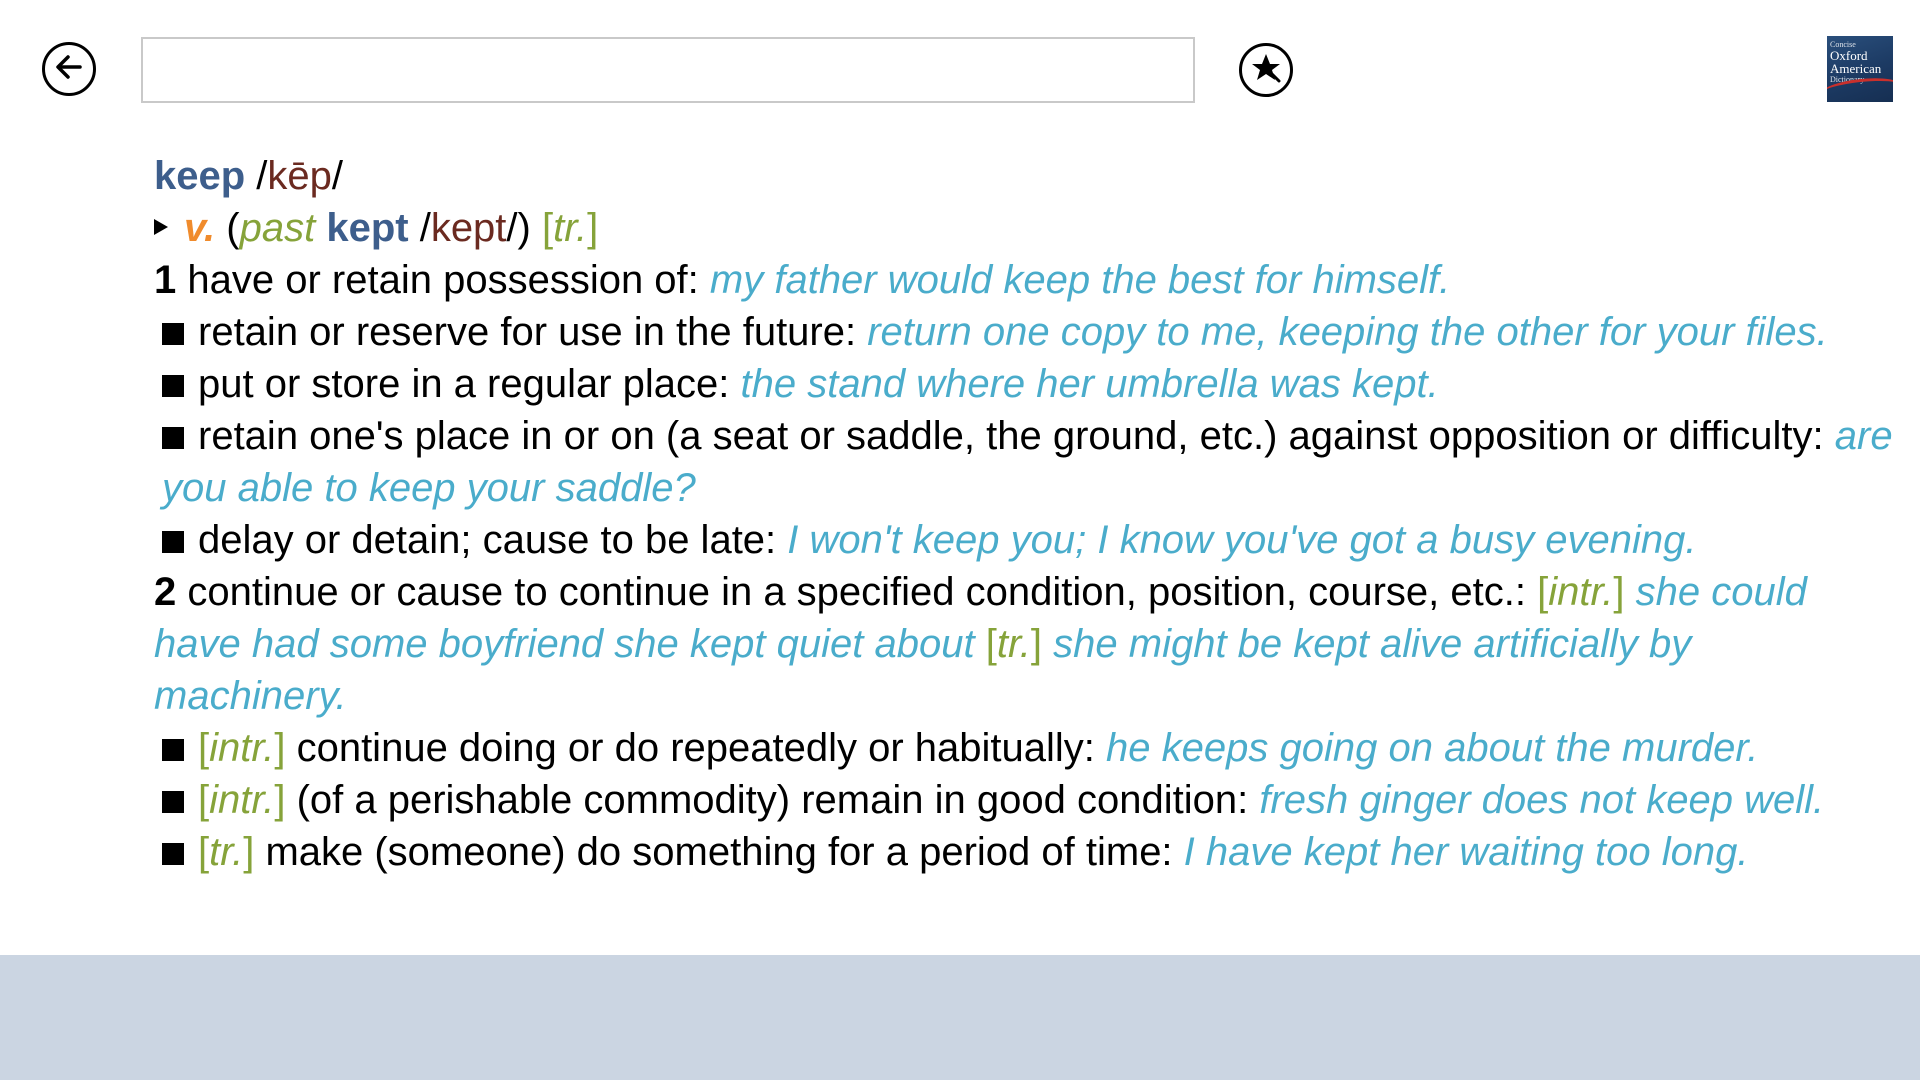 The height and width of the screenshot is (1080, 1920). Describe the element at coordinates (165, 280) in the screenshot. I see `sense-number: 1` at that location.